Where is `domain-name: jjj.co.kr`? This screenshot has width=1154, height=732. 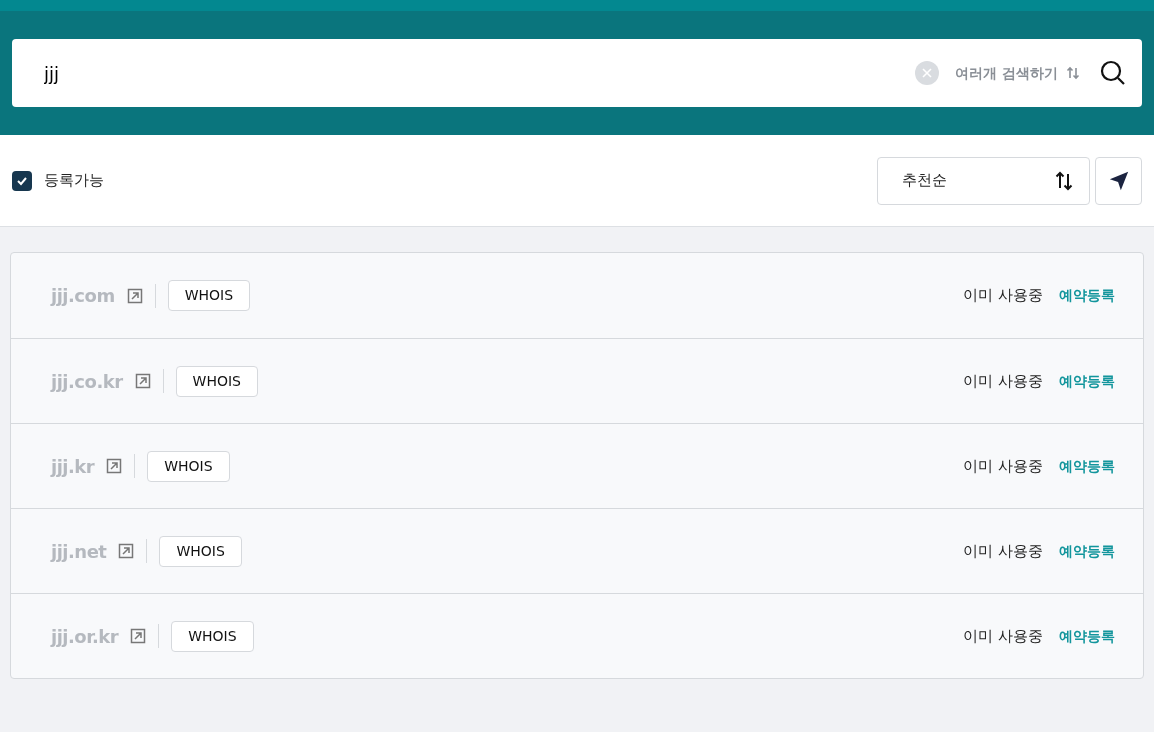 domain-name: jjj.co.kr is located at coordinates (87, 381).